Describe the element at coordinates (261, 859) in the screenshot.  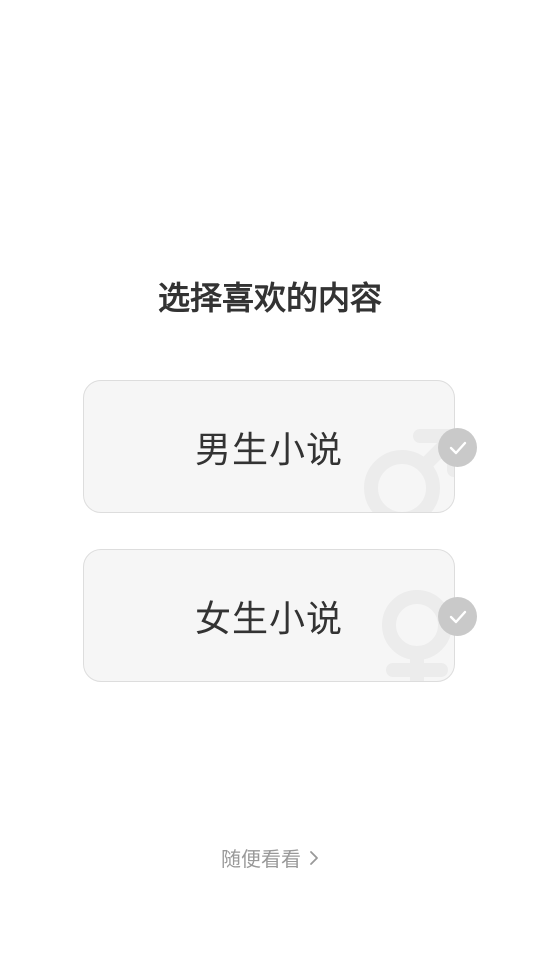
I see `browse-randomly-label: 随便看看` at that location.